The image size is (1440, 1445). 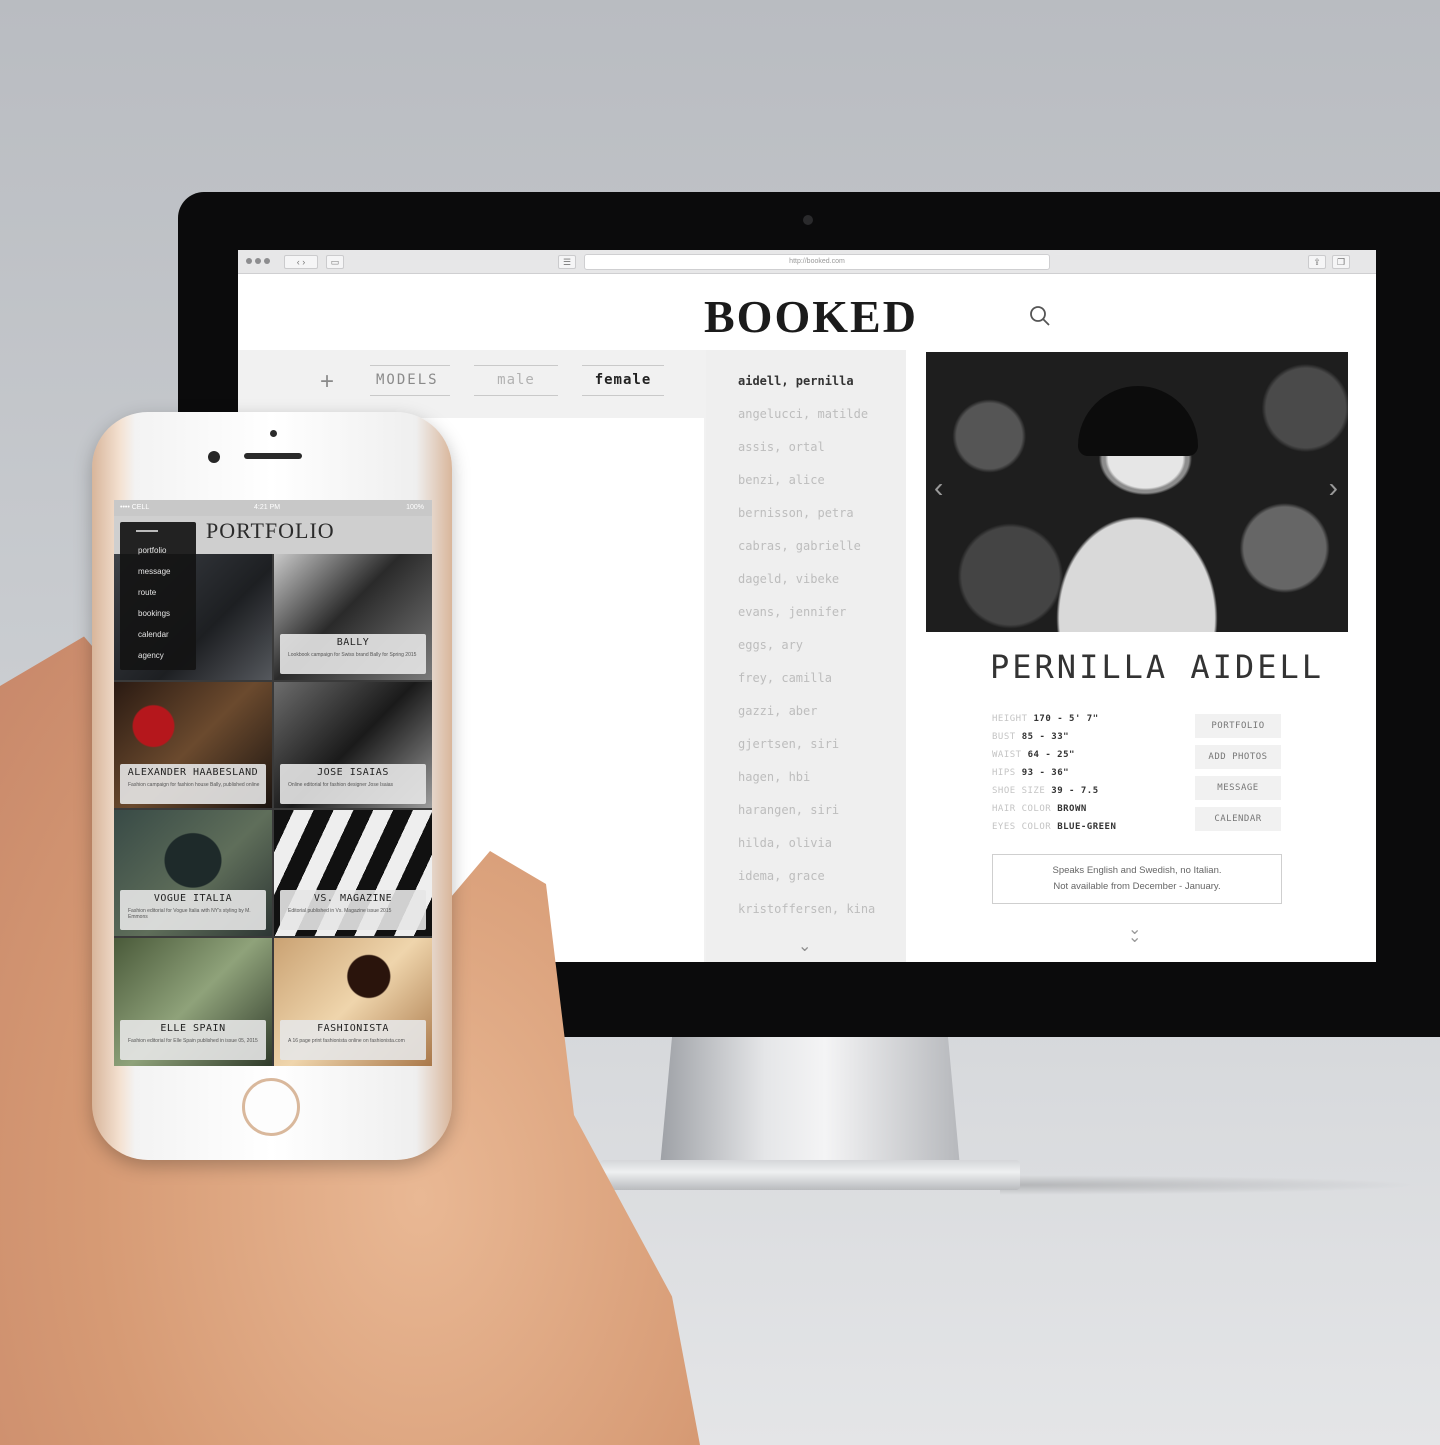 I want to click on tile-title: ELLE SPAIN, so click(x=193, y=1028).